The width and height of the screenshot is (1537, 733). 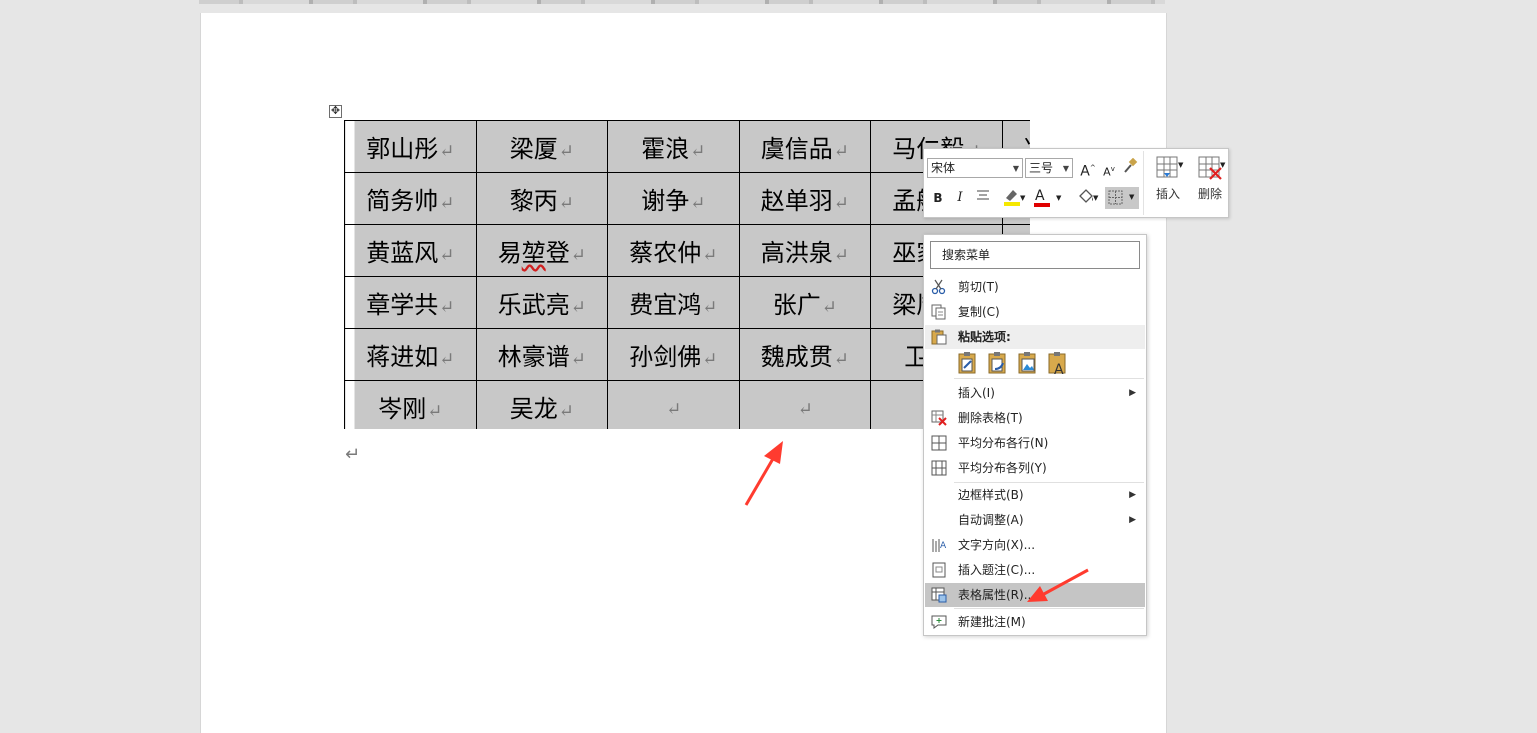 What do you see at coordinates (673, 198) in the screenshot?
I see `table-cell: 谢争↵` at bounding box center [673, 198].